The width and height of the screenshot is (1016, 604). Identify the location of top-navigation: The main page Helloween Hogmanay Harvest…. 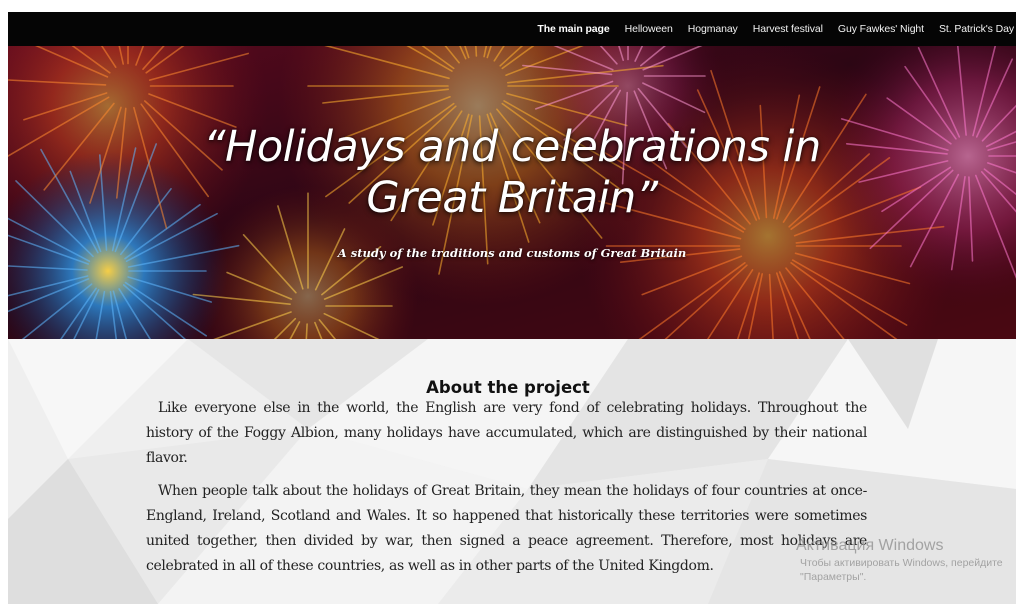
(512, 29).